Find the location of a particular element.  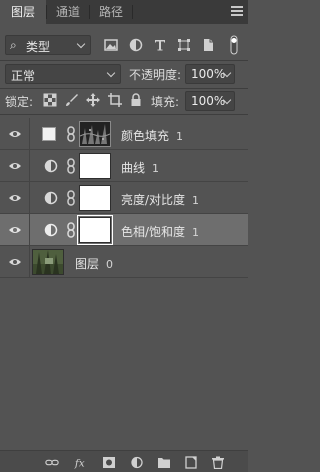

shape-filter-icon is located at coordinates (184, 45).